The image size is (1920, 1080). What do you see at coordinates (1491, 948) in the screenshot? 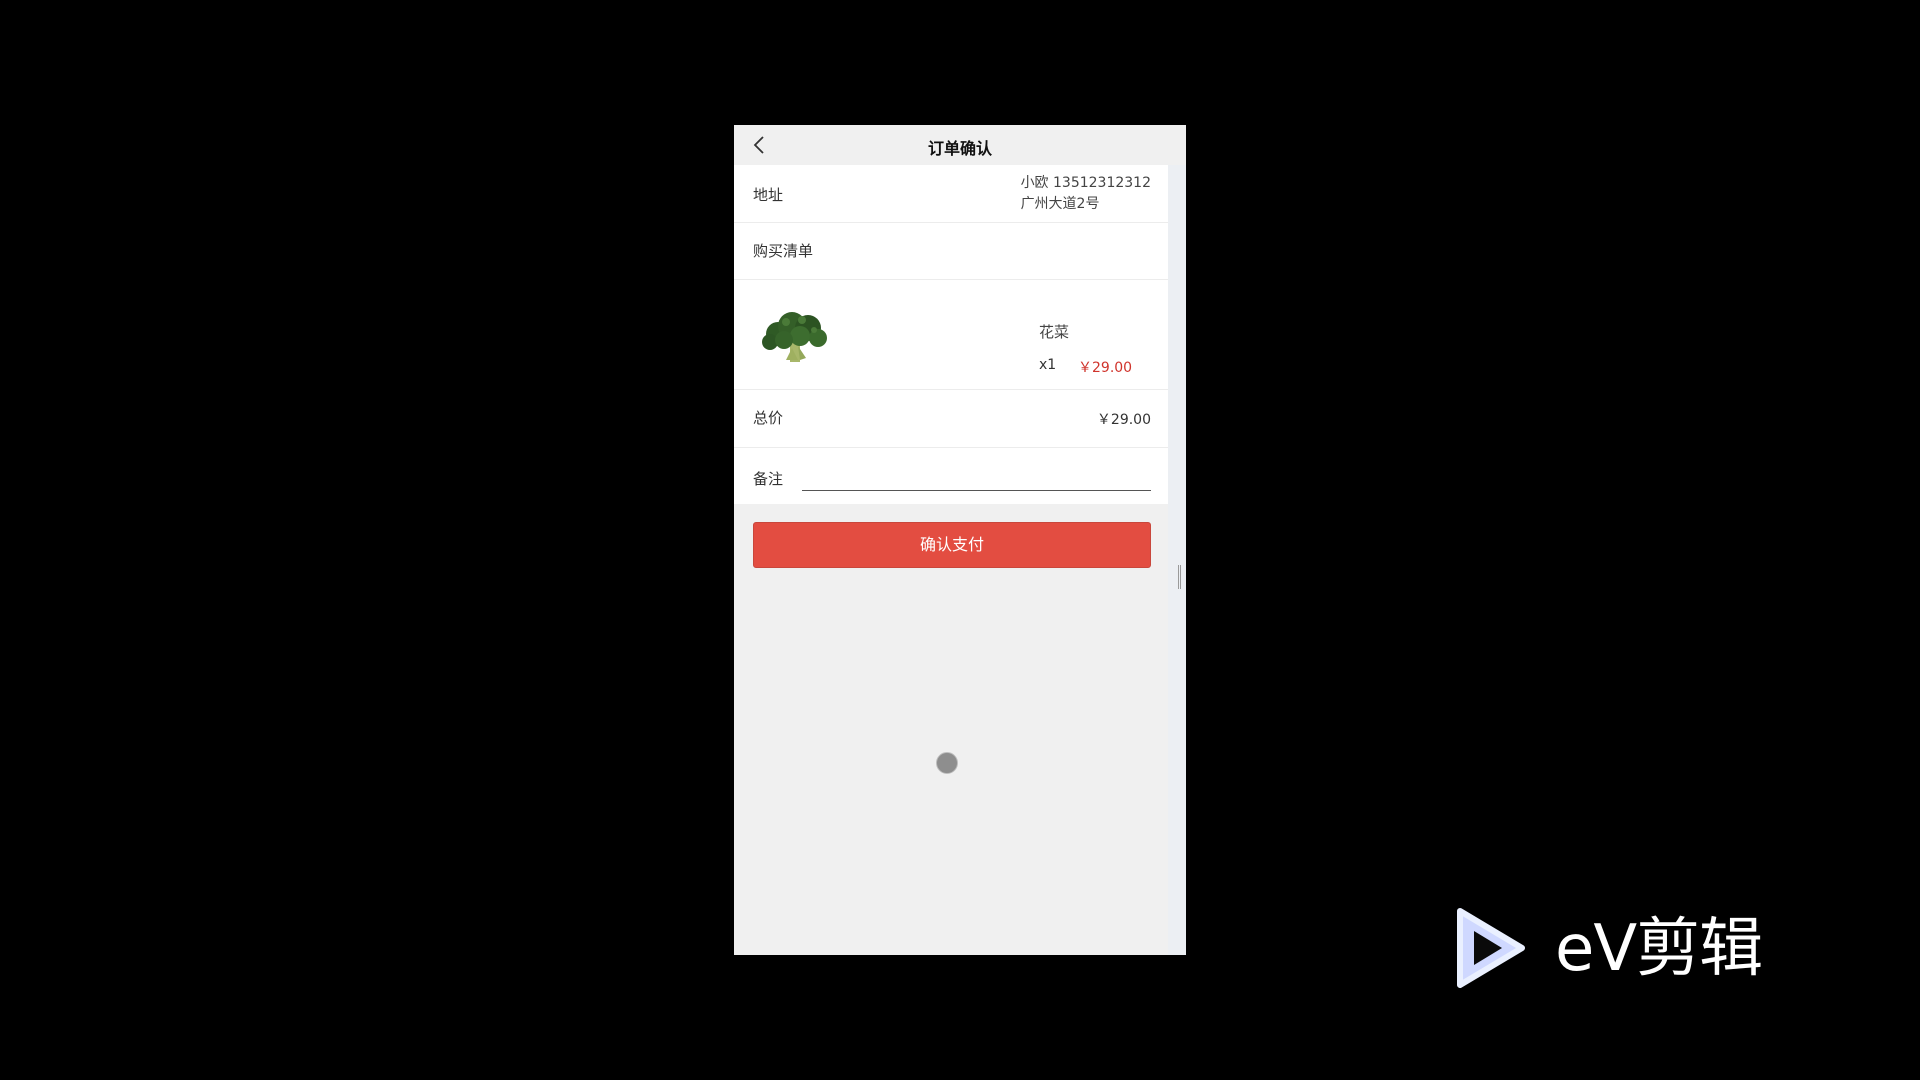
I see `play-logo-icon` at bounding box center [1491, 948].